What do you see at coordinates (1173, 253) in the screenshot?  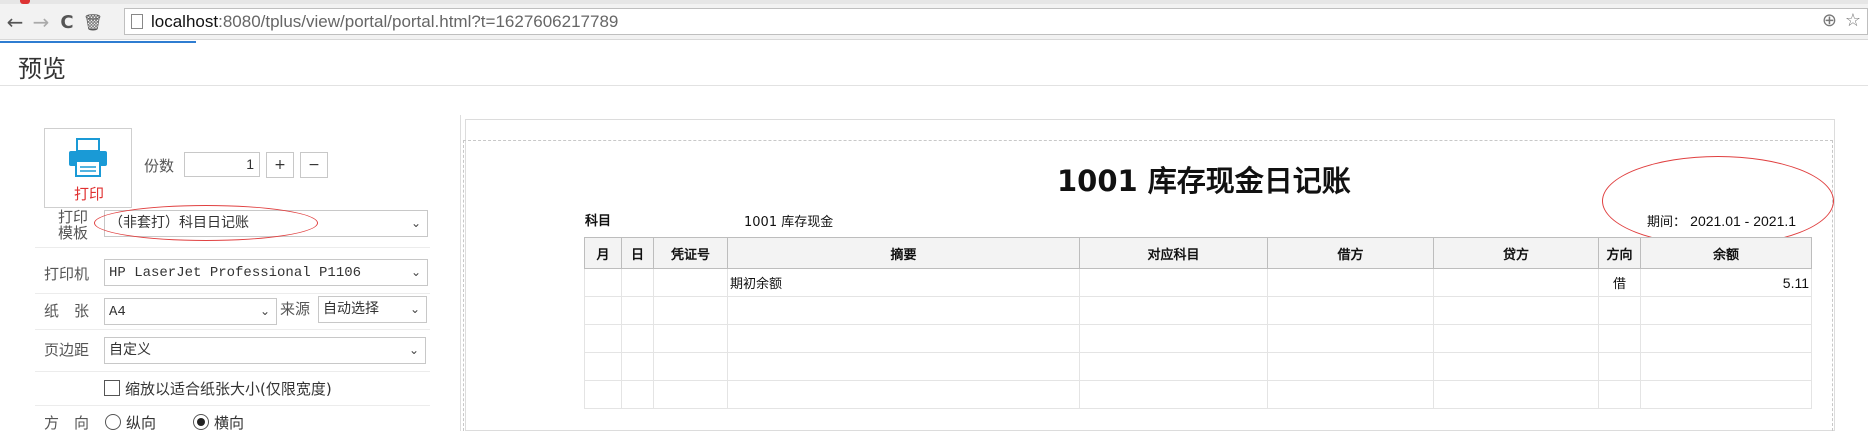 I see `column-header: 对应科目` at bounding box center [1173, 253].